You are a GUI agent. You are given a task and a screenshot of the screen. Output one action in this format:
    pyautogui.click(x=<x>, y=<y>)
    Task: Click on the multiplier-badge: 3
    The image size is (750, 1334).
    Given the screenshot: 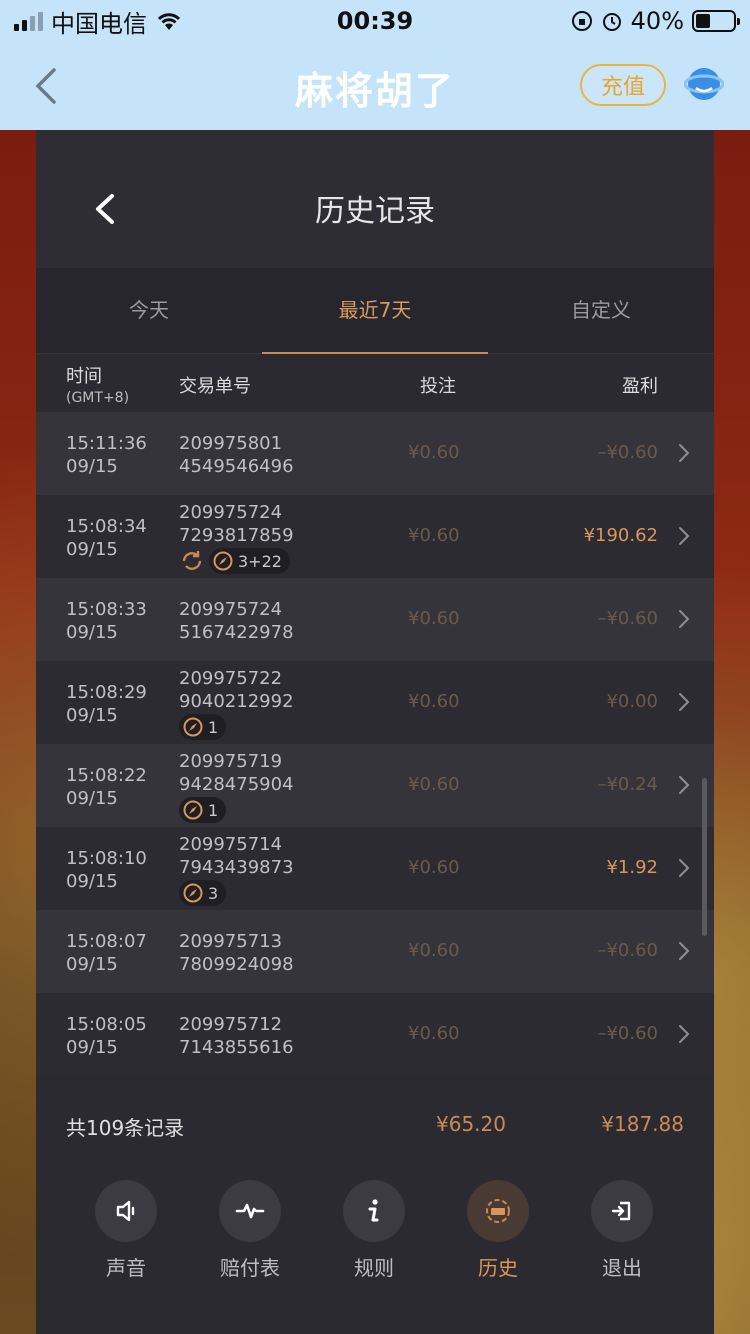 What is the action you would take?
    pyautogui.click(x=203, y=893)
    